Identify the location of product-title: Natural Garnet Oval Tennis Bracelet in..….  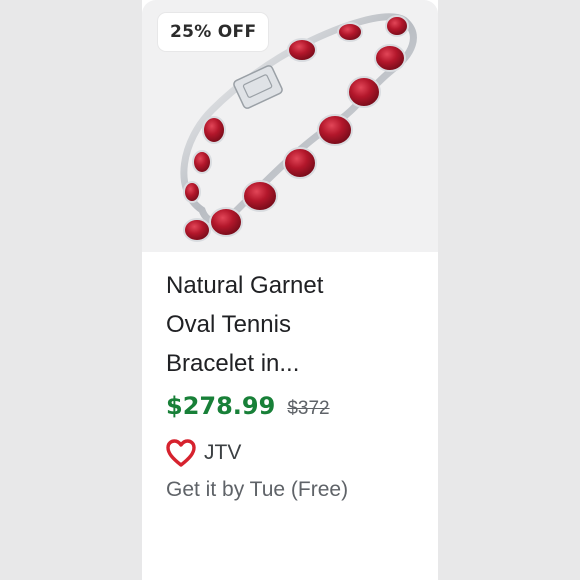
(296, 324).